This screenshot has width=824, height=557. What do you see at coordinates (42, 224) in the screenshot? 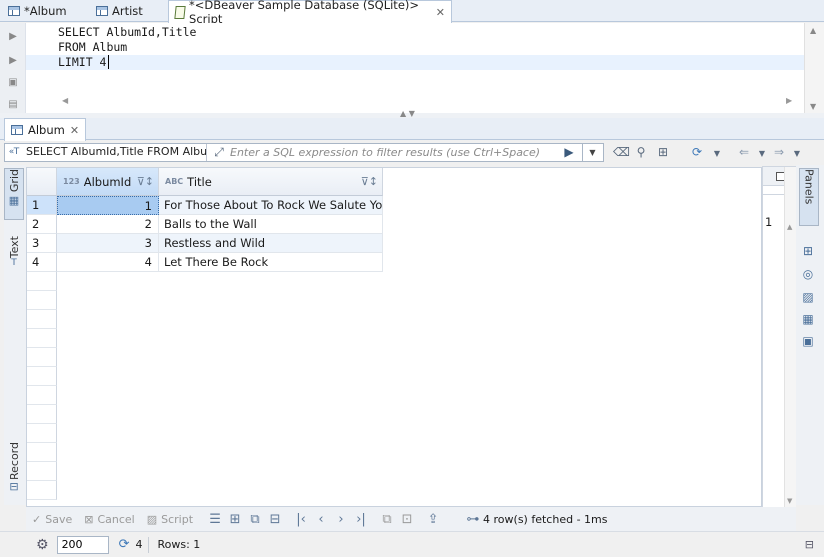
I see `row-number: 2` at bounding box center [42, 224].